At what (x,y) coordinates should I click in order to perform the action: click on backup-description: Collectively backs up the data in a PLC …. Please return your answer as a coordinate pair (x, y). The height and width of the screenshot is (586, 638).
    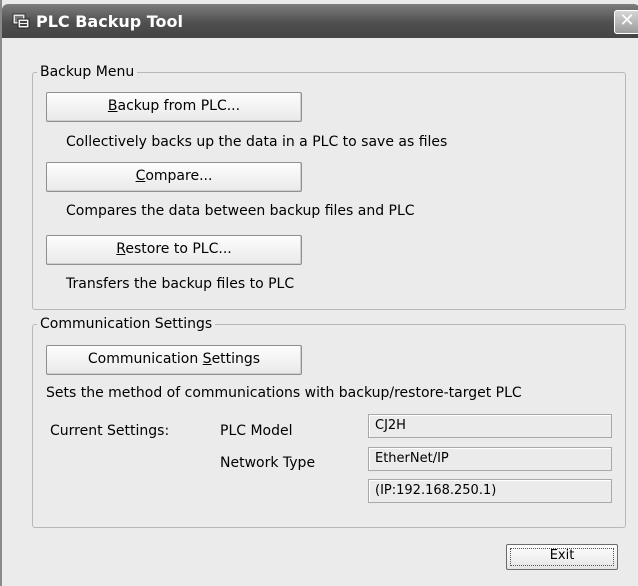
    Looking at the image, I should click on (257, 142).